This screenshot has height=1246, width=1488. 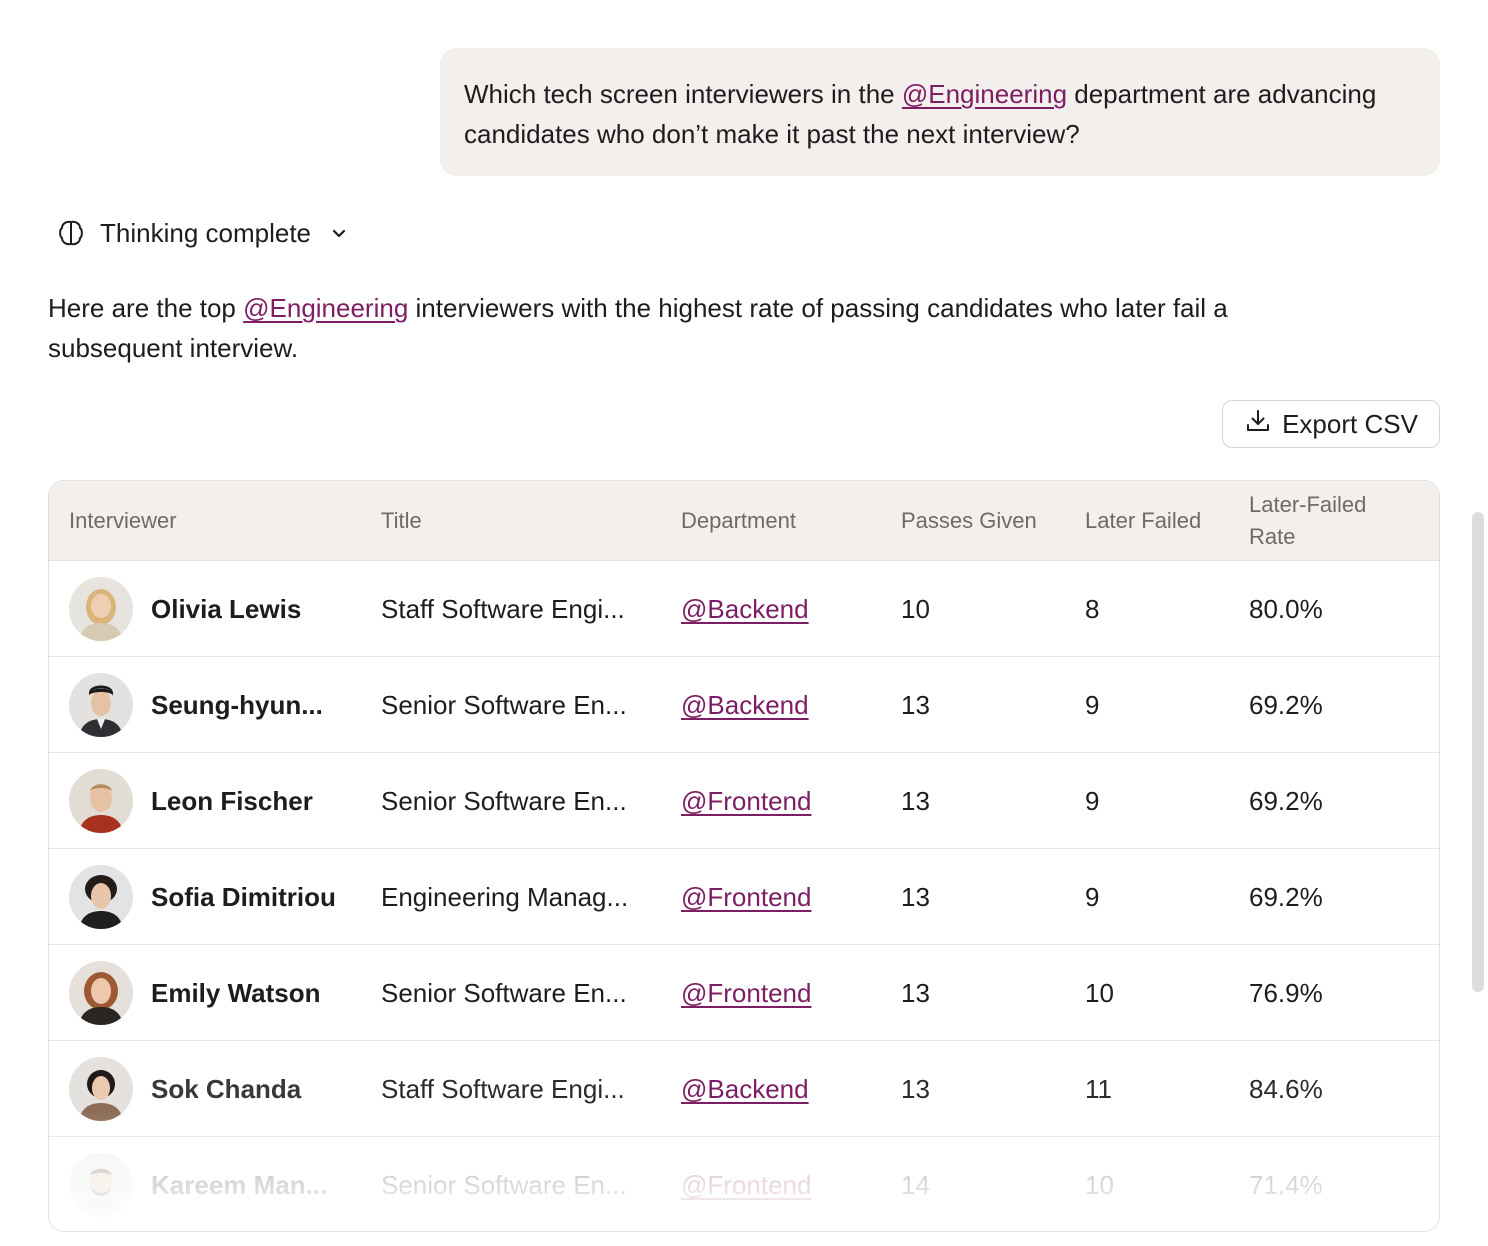 What do you see at coordinates (1258, 424) in the screenshot?
I see `download-icon` at bounding box center [1258, 424].